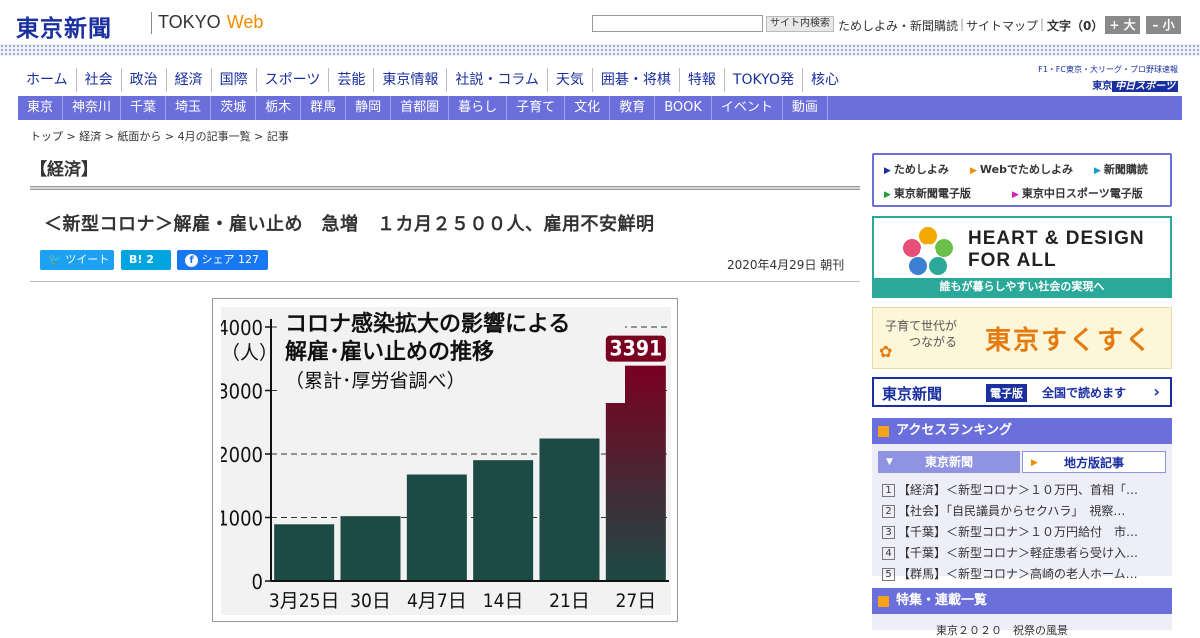  Describe the element at coordinates (635, 601) in the screenshot. I see `x-tick-label: 27日` at that location.